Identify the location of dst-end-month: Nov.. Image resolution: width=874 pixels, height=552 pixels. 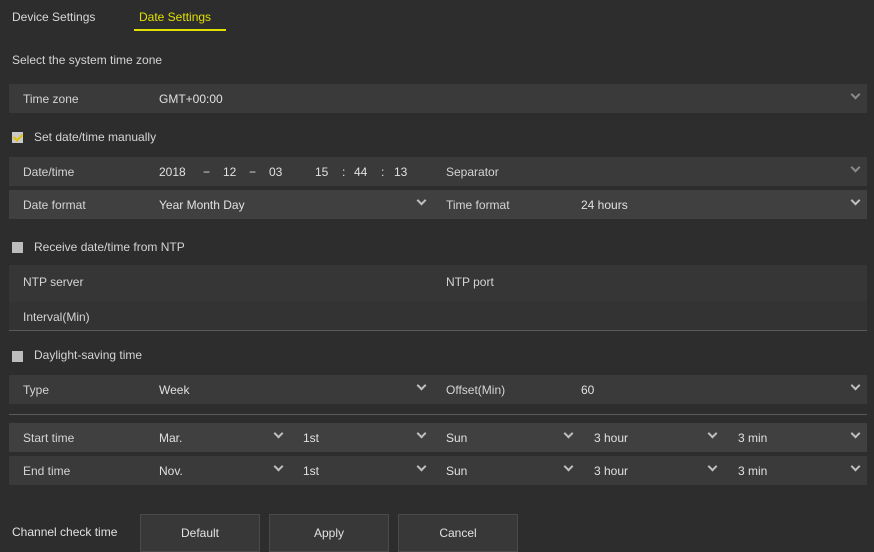
(171, 471).